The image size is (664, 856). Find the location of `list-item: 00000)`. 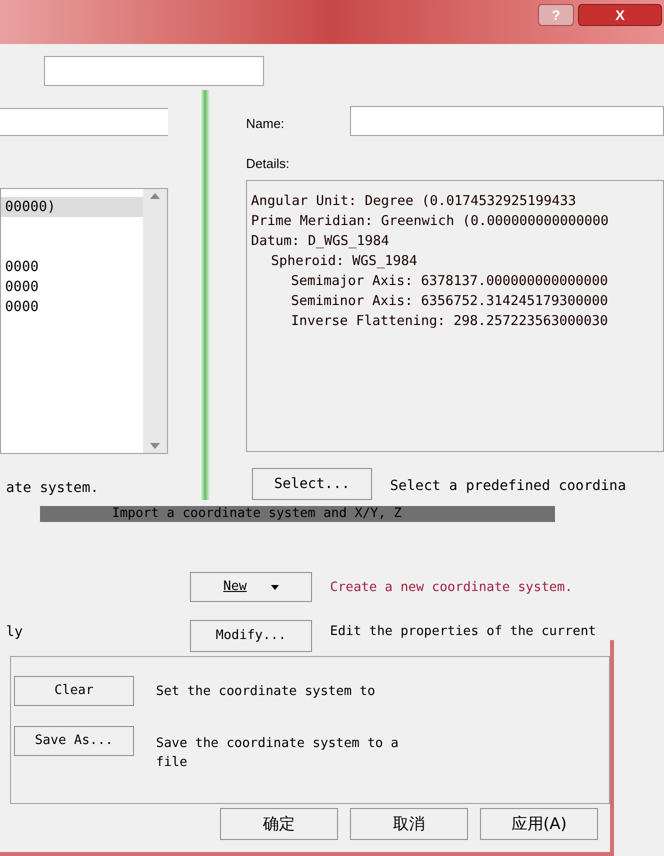

list-item: 00000) is located at coordinates (72, 207).